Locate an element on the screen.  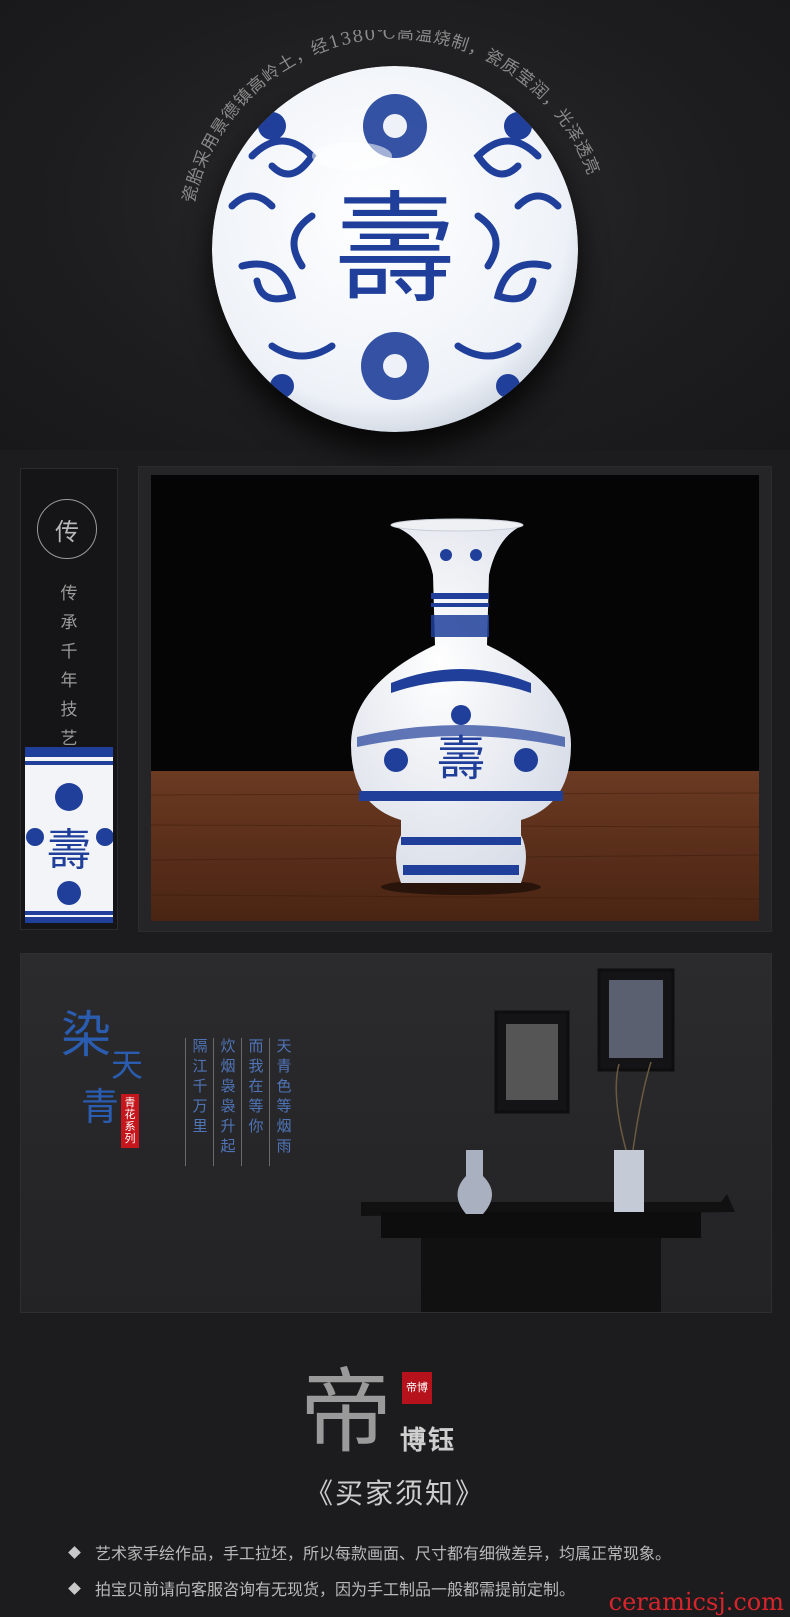
title-char: 天 is located at coordinates (127, 1065).